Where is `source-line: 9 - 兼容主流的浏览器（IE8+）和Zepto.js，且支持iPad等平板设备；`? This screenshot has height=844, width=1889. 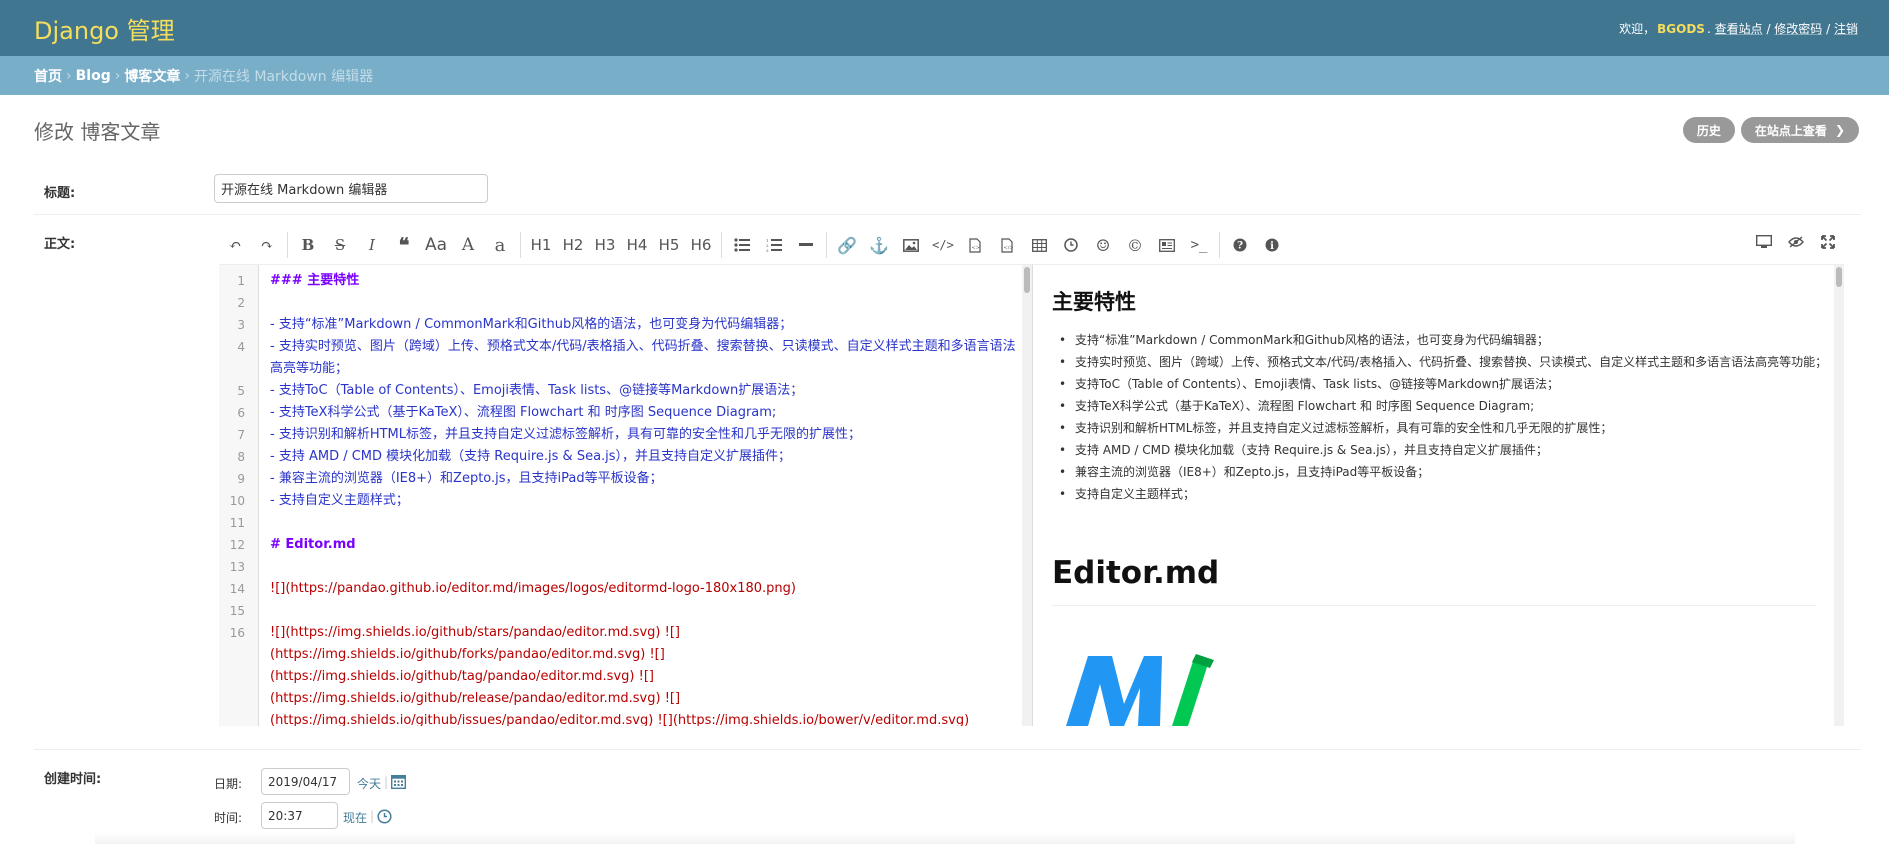 source-line: 9 - 兼容主流的浏览器（IE8+）和Zepto.js，且支持iPad等平板设备； is located at coordinates (625, 479).